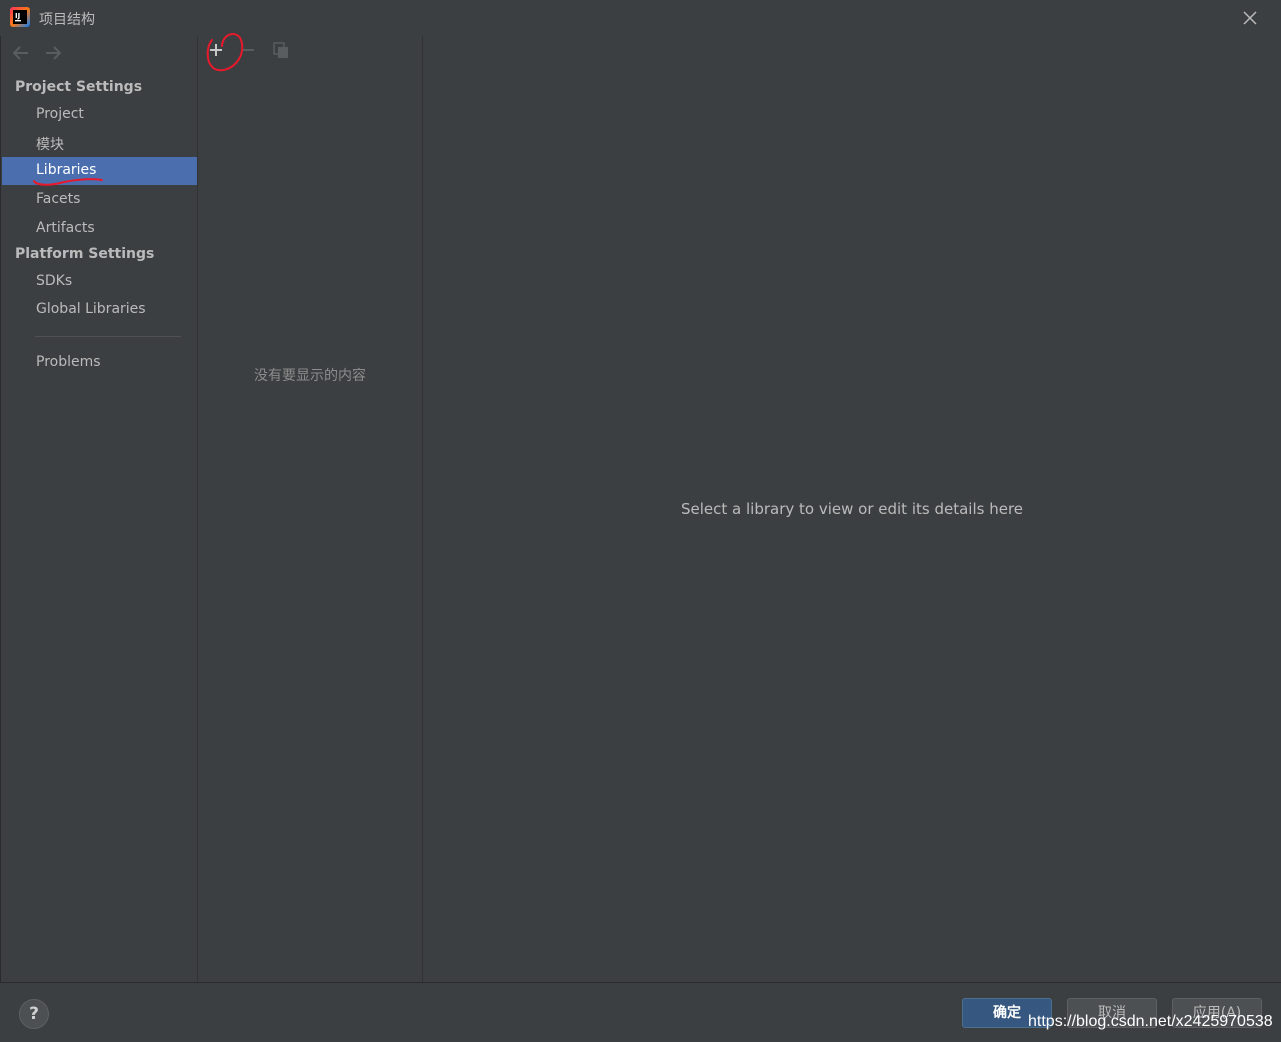  What do you see at coordinates (1150, 1021) in the screenshot?
I see `watermark-text: https://blog.csdn.net/x2425970538` at bounding box center [1150, 1021].